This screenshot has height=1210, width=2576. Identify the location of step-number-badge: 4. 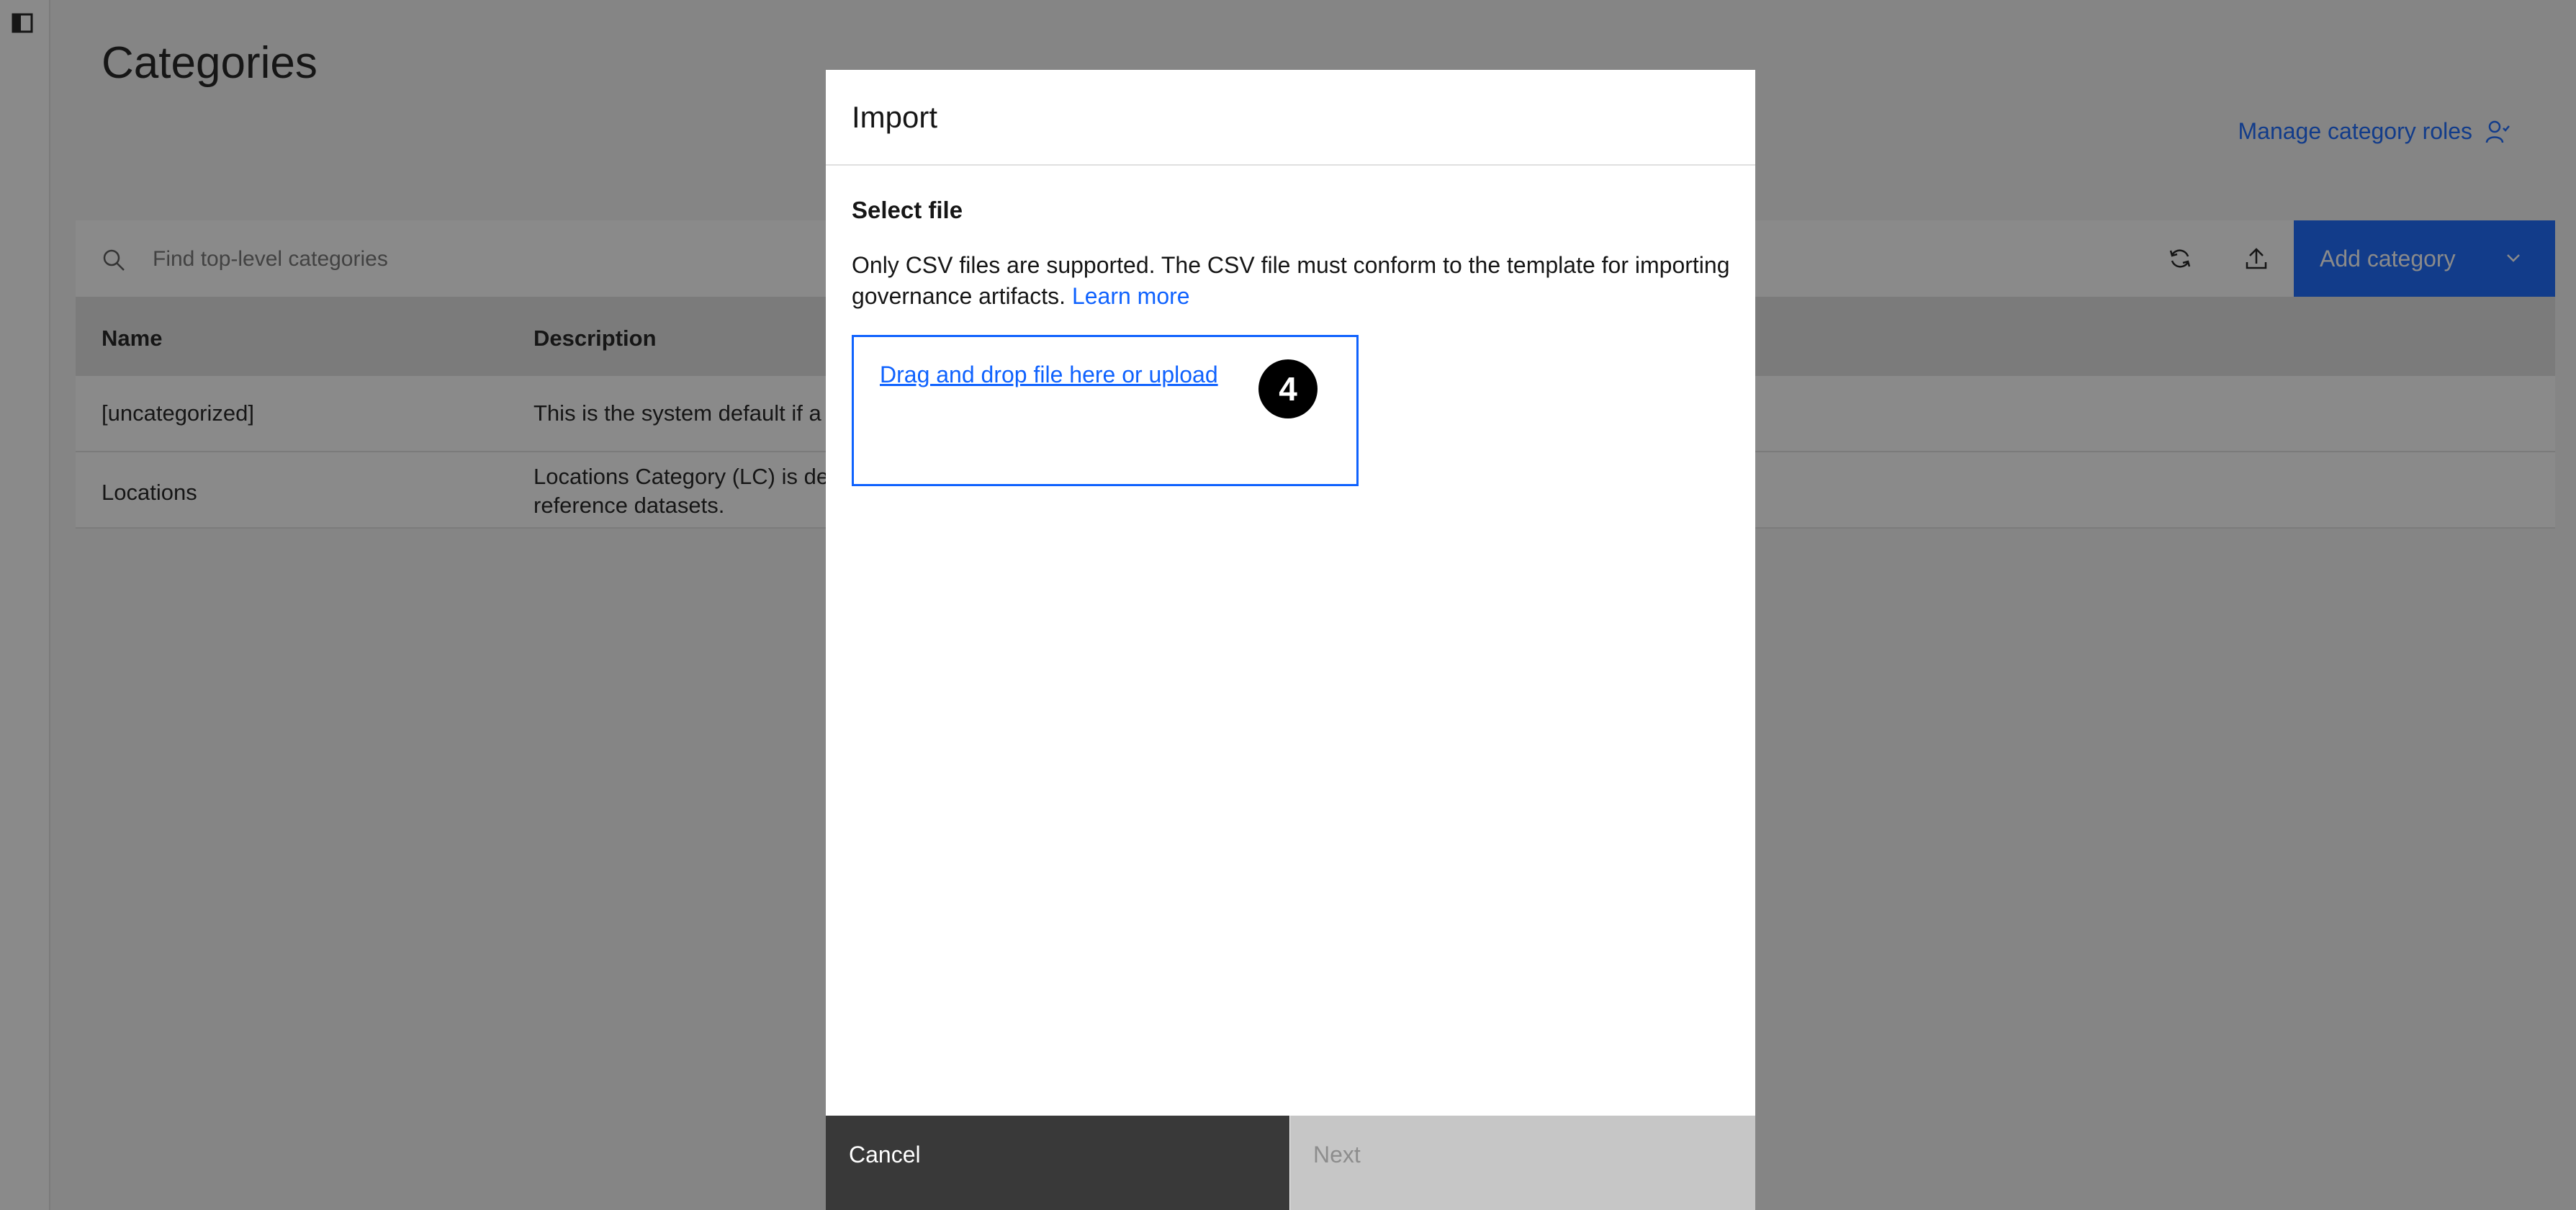
(1288, 388).